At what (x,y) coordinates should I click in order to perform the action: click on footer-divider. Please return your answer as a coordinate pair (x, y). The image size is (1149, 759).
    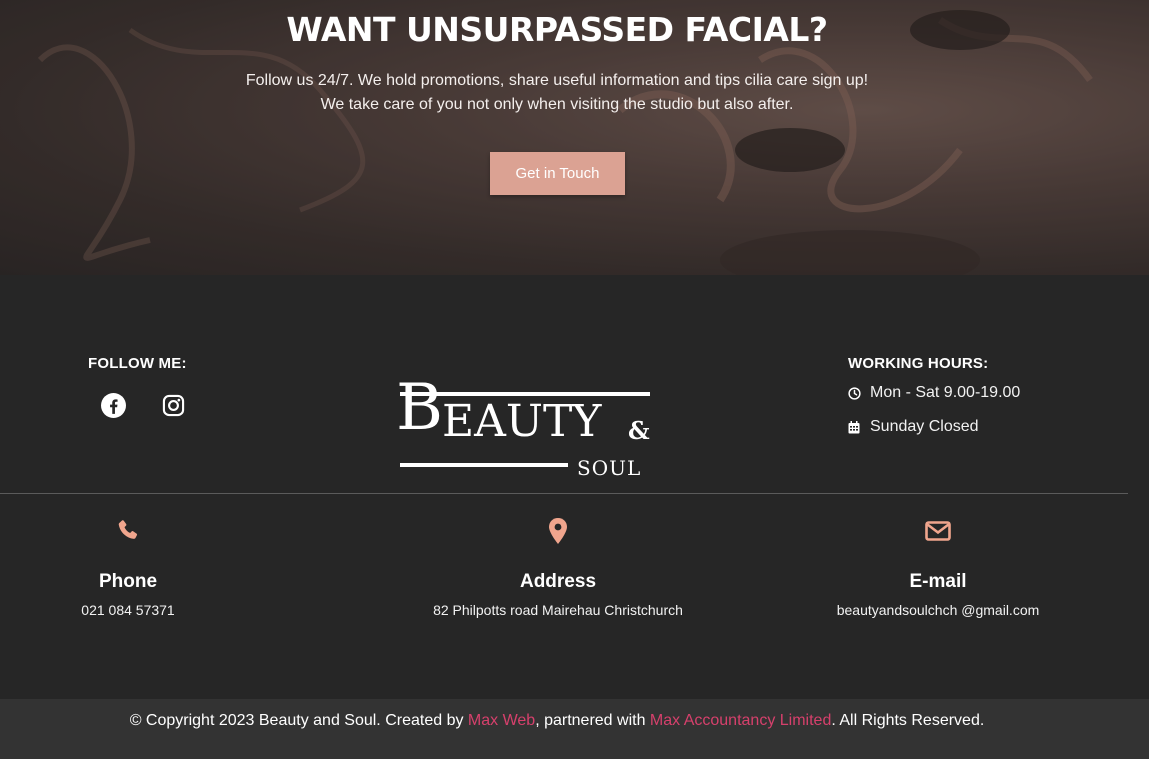
    Looking at the image, I should click on (564, 493).